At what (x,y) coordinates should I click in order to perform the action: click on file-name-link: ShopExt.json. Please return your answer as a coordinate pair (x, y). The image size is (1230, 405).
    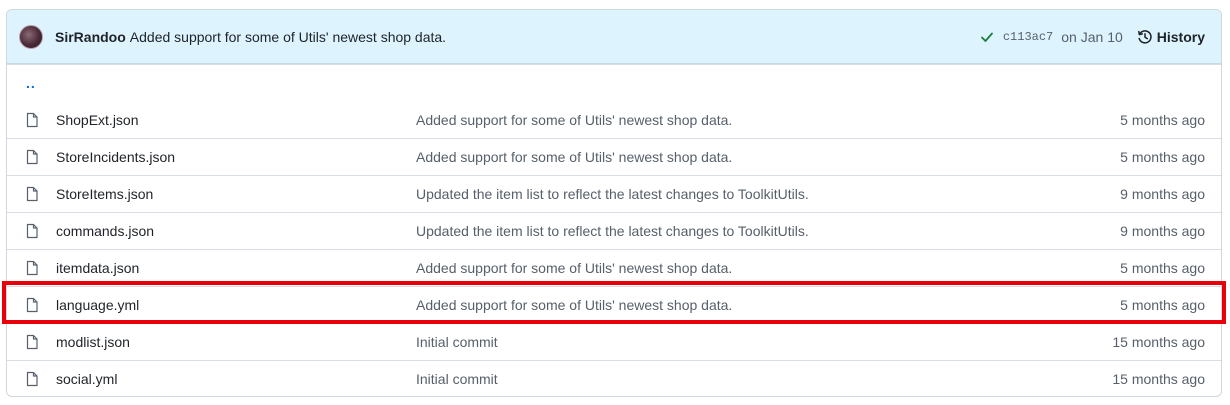
    Looking at the image, I should click on (236, 120).